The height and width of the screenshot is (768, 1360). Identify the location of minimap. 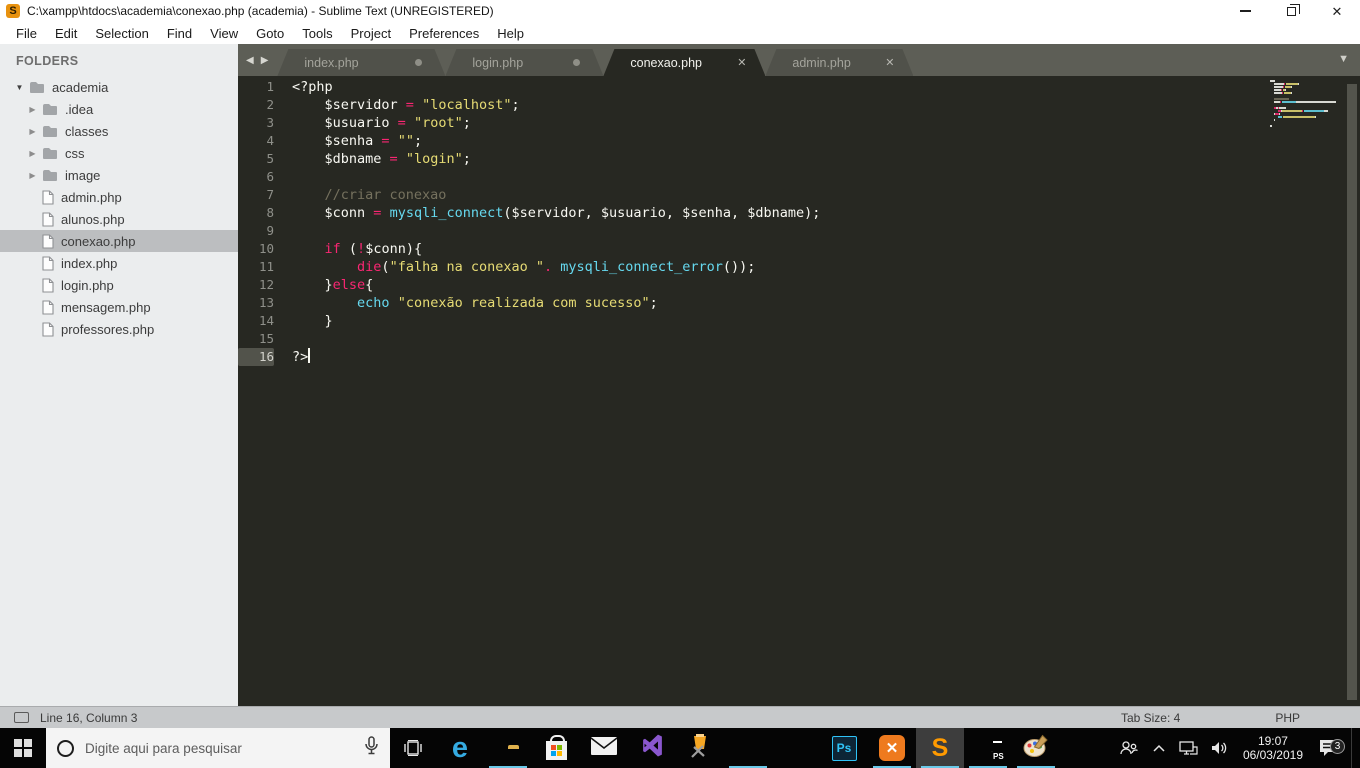
(1305, 104).